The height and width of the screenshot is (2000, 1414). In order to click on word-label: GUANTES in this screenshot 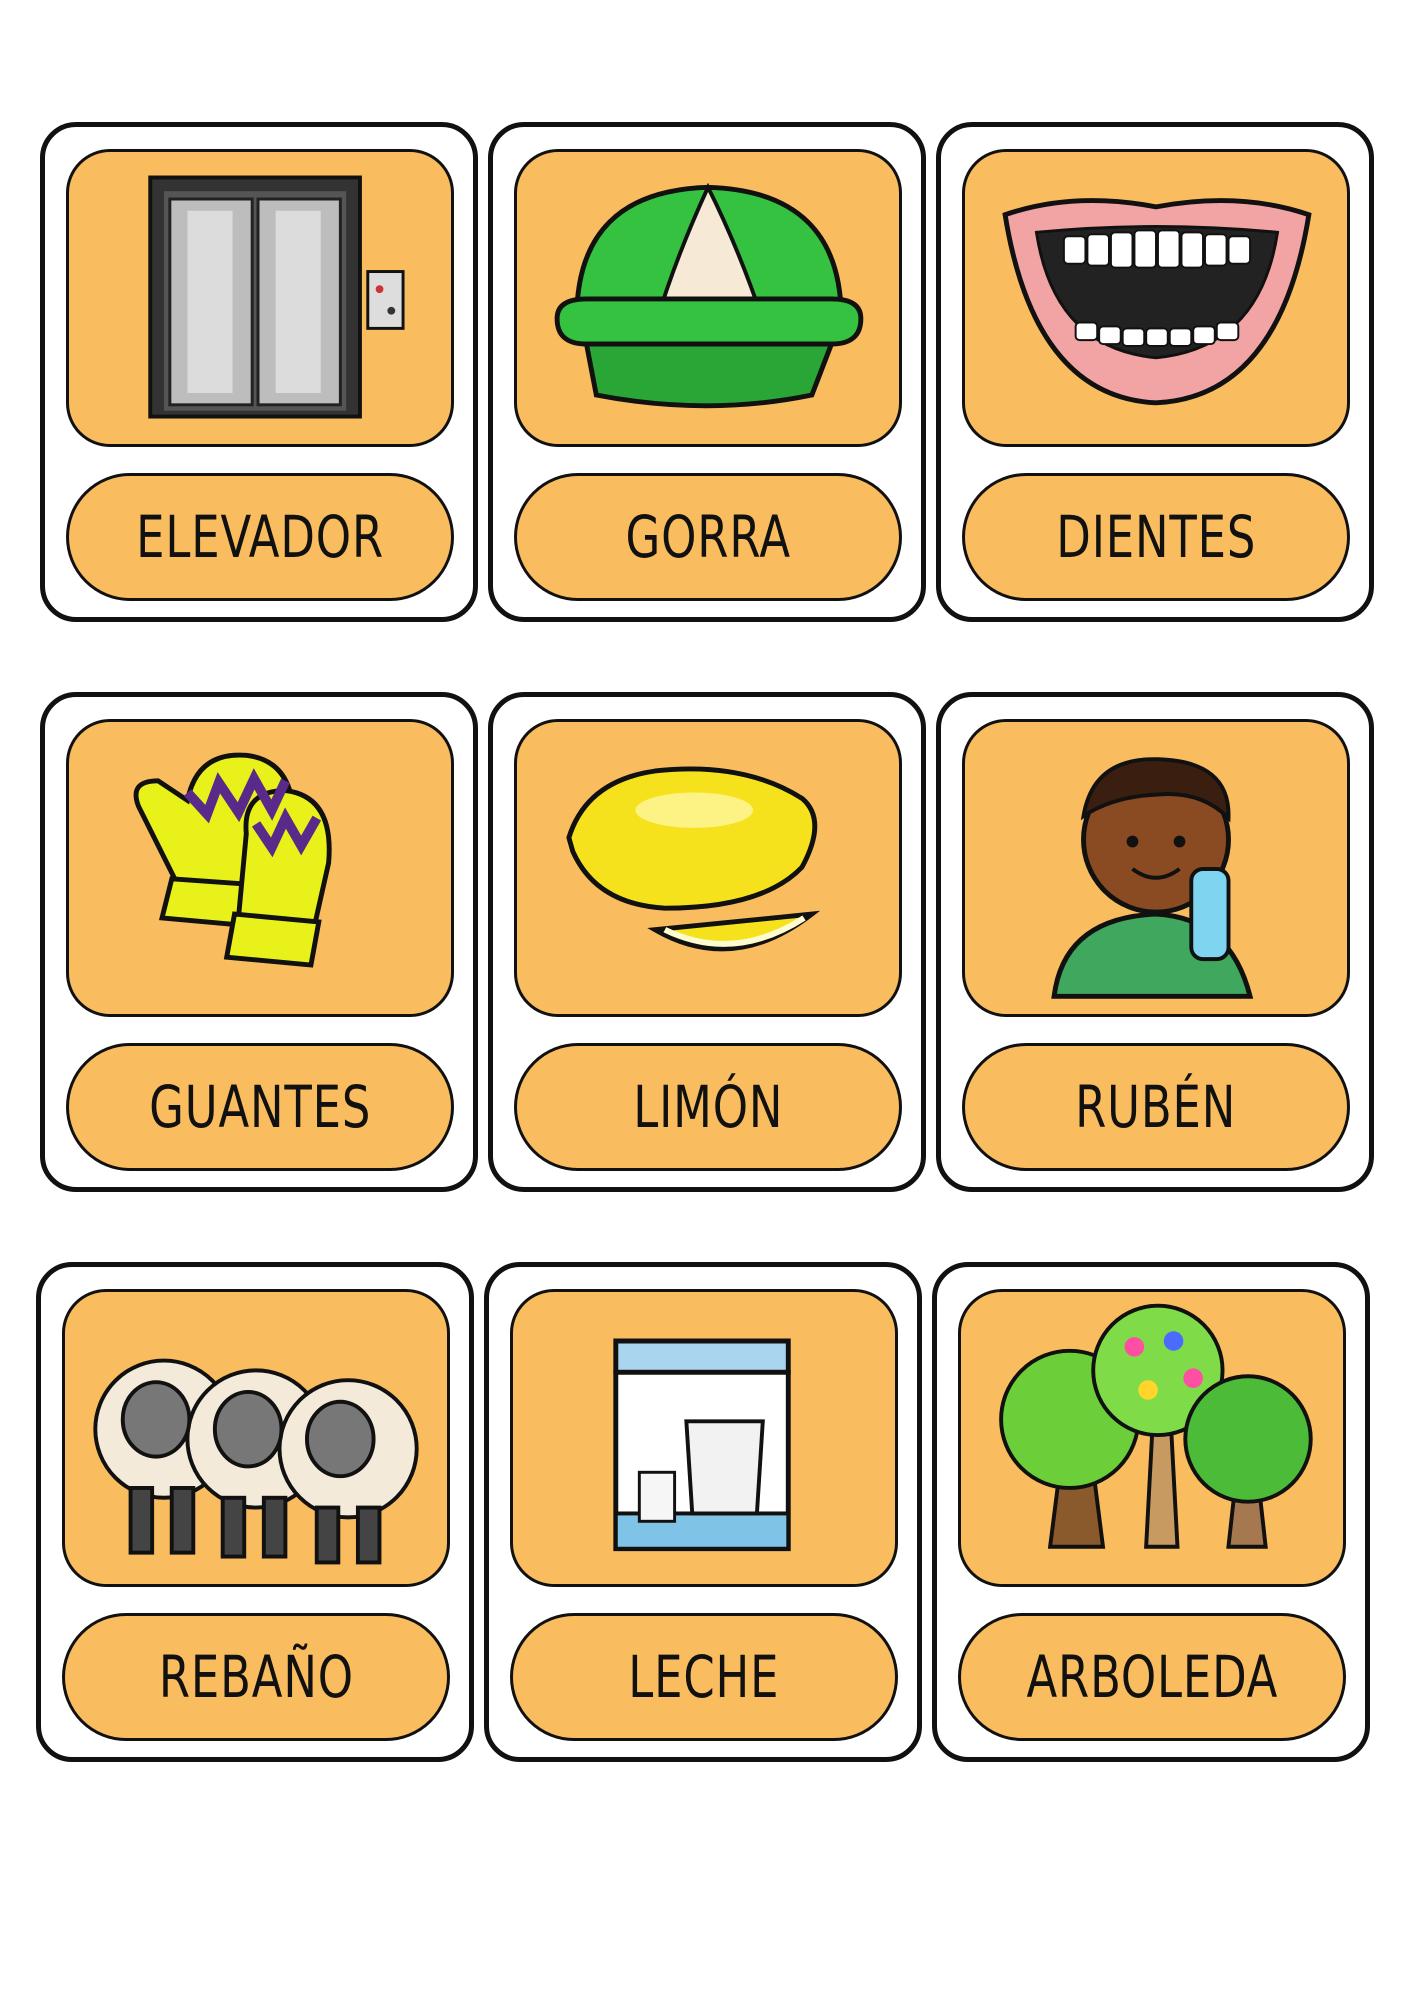, I will do `click(260, 1107)`.